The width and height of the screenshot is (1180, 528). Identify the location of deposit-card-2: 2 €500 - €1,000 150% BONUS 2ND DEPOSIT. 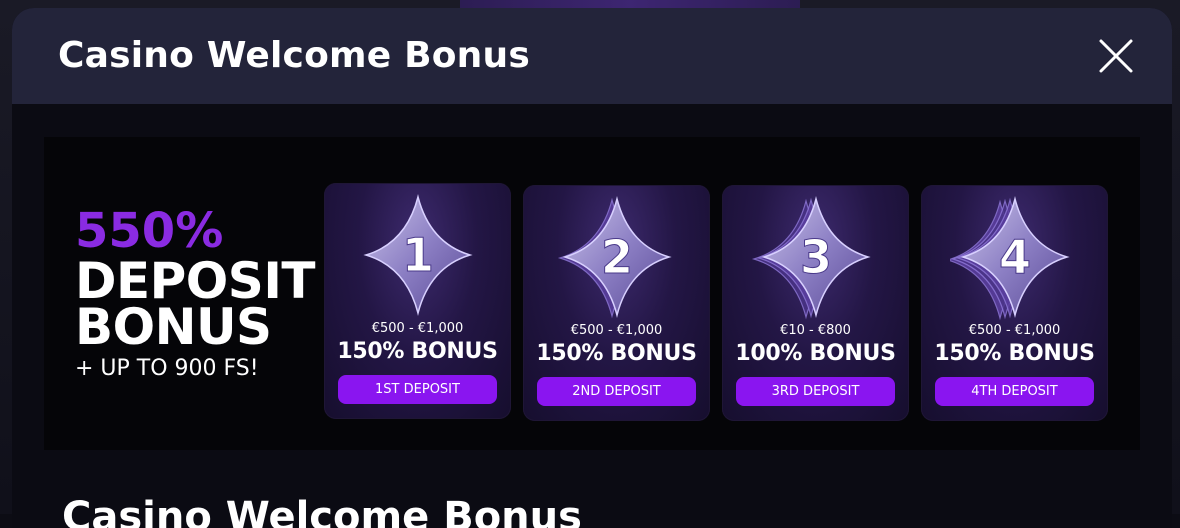
(616, 303).